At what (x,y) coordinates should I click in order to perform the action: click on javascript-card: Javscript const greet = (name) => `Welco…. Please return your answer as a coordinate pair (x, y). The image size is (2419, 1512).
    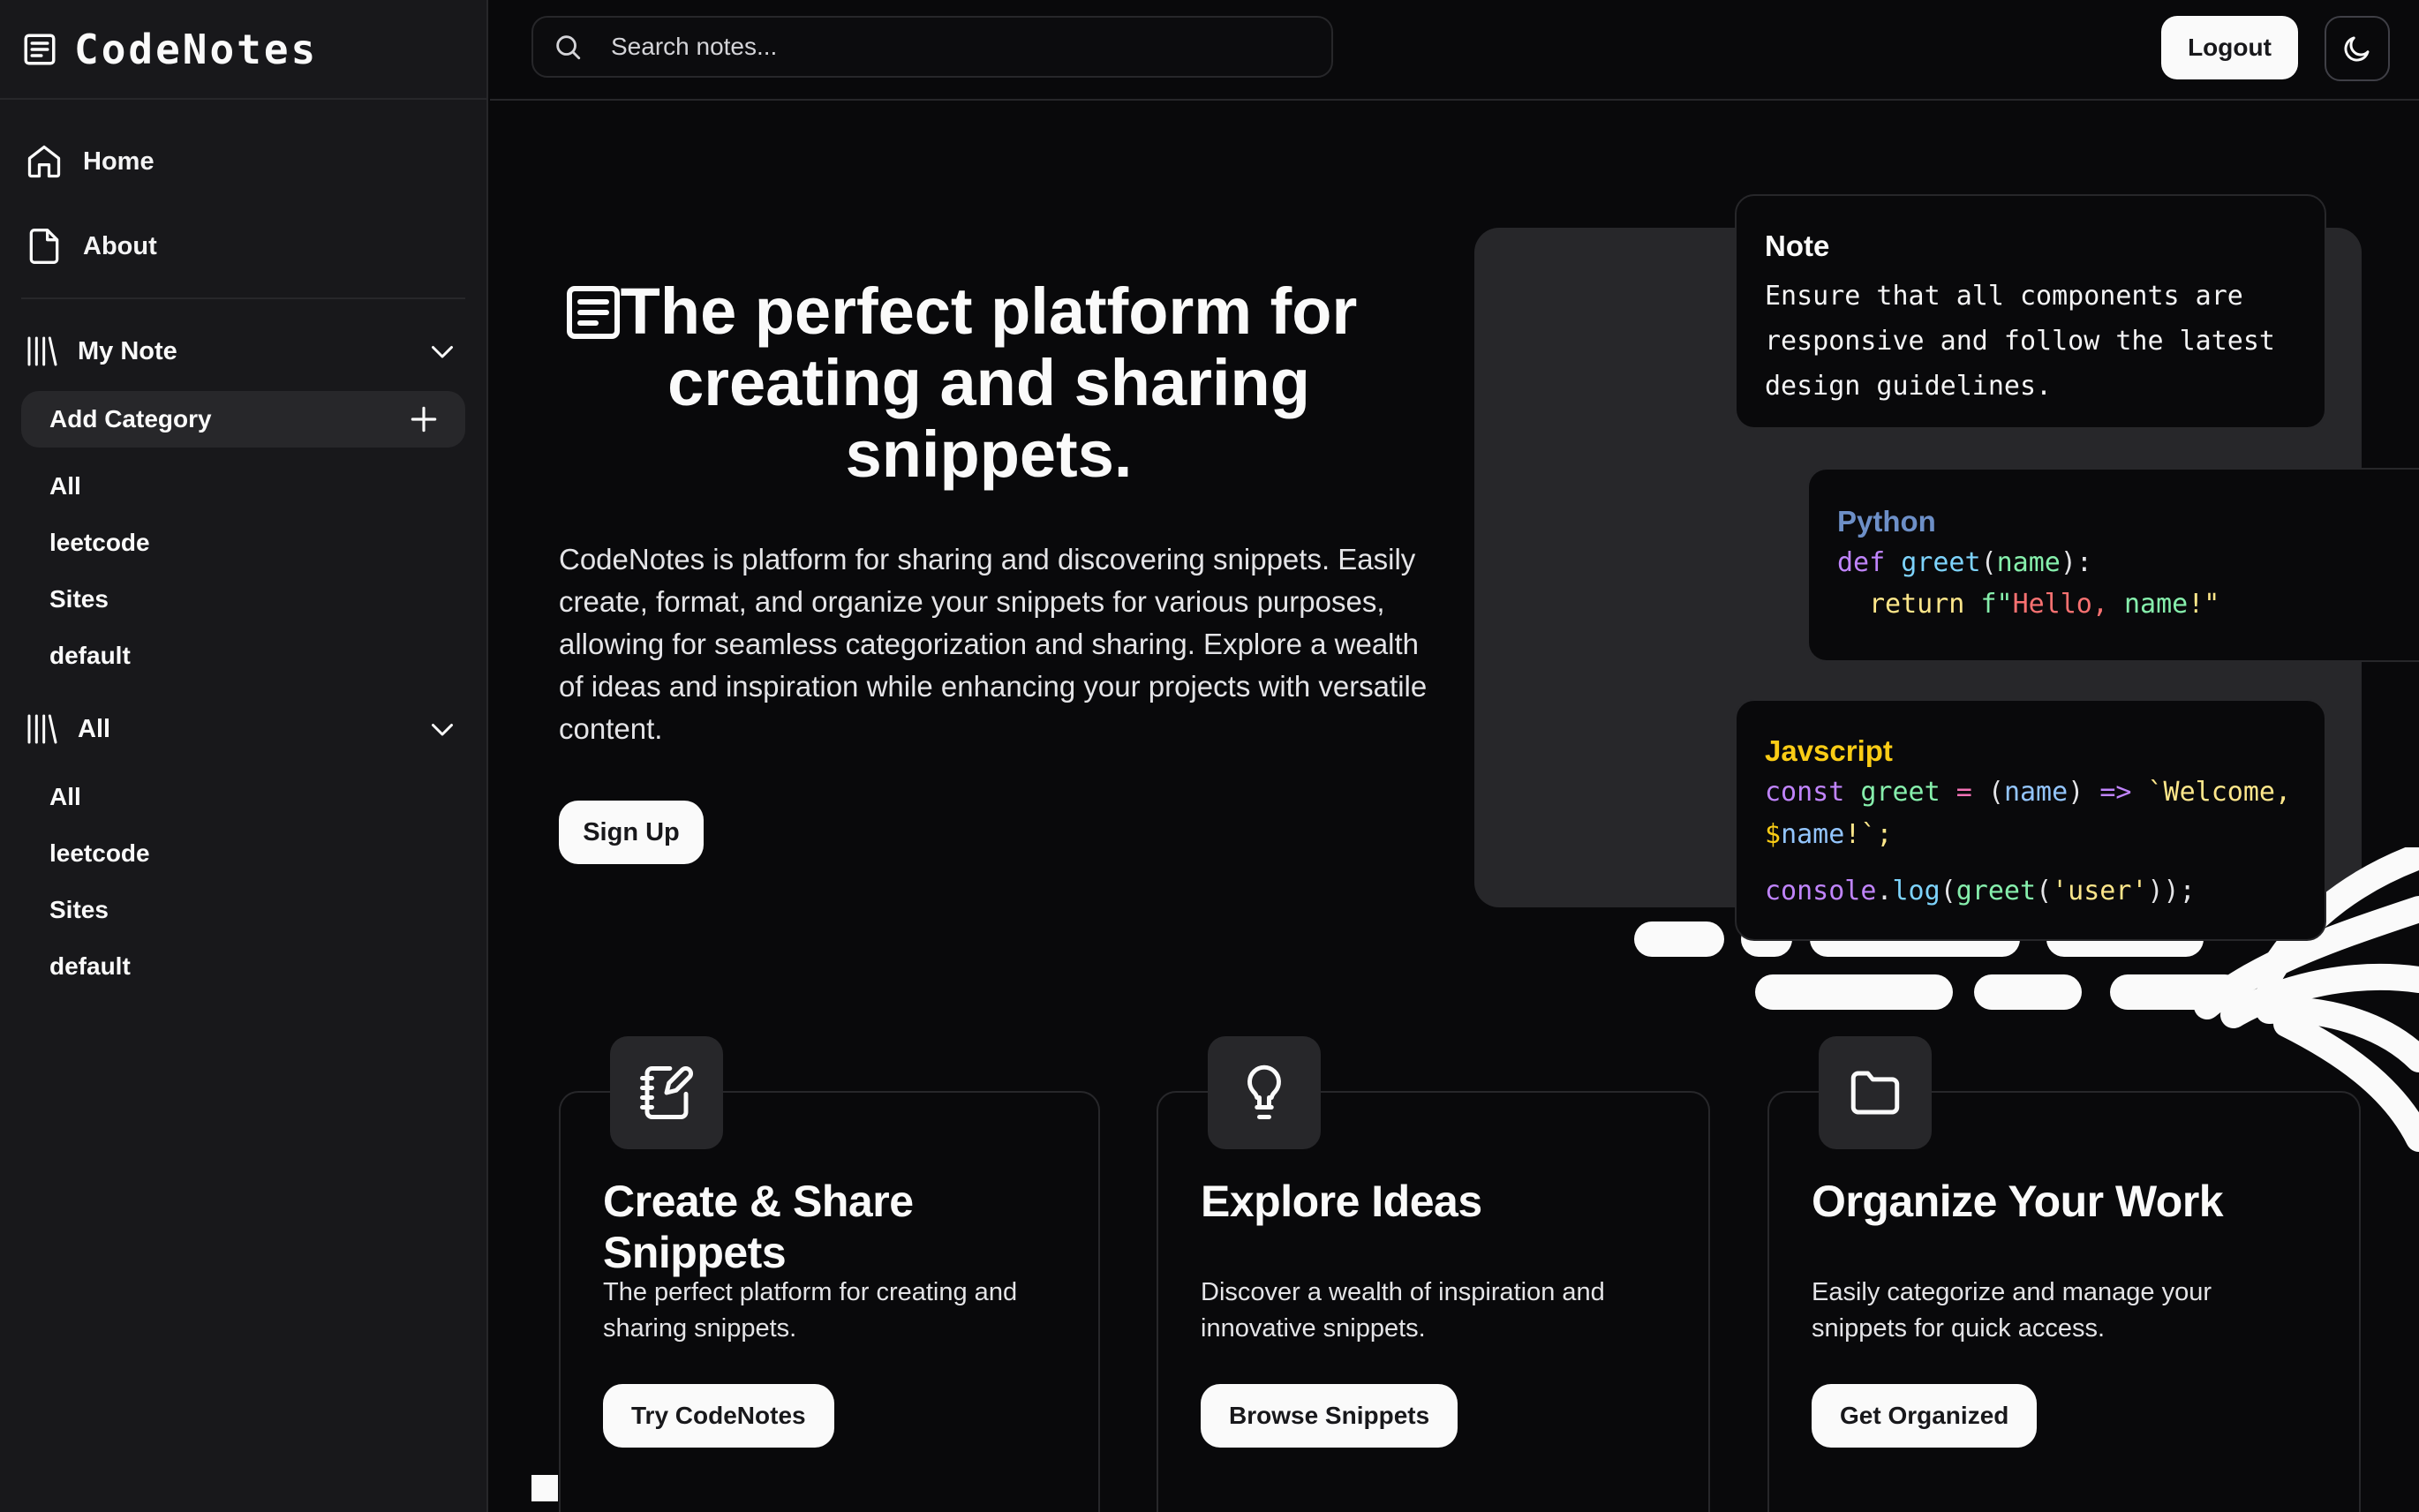
    Looking at the image, I should click on (2030, 820).